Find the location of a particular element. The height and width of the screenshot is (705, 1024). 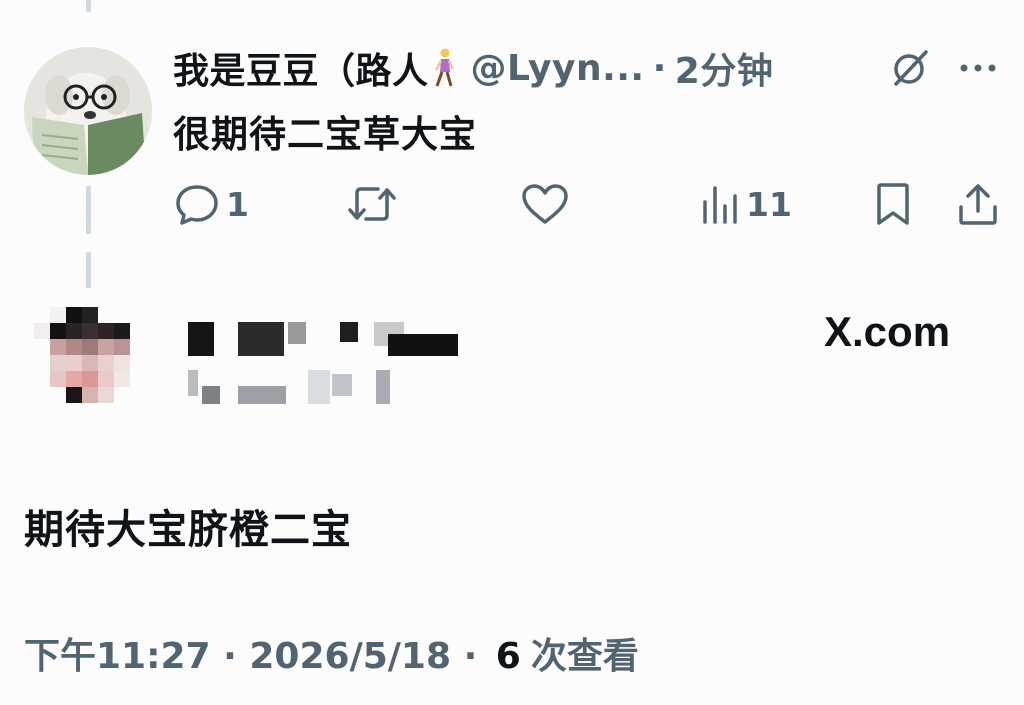

views-button: 11 is located at coordinates (746, 204).